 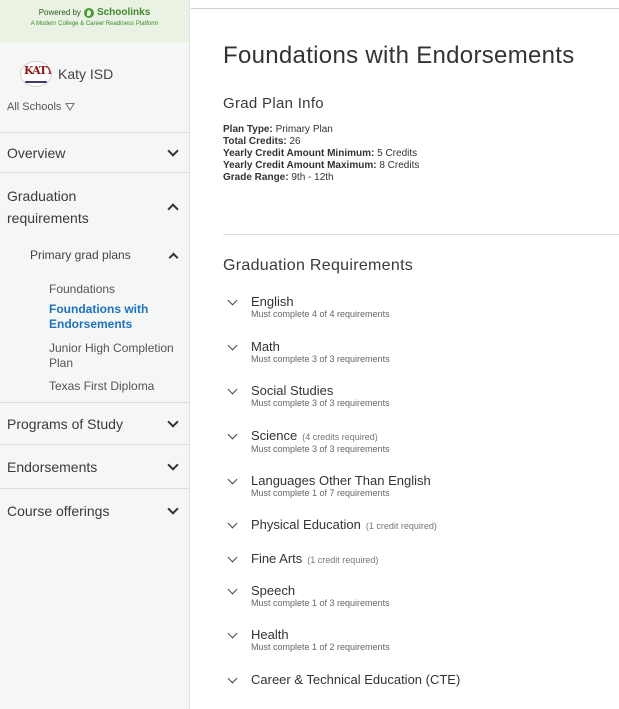 What do you see at coordinates (38, 70) in the screenshot?
I see `district-logo-text: KATY` at bounding box center [38, 70].